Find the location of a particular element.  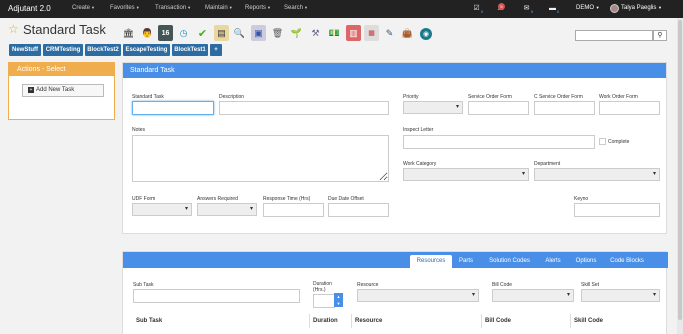

avatar is located at coordinates (614, 8).